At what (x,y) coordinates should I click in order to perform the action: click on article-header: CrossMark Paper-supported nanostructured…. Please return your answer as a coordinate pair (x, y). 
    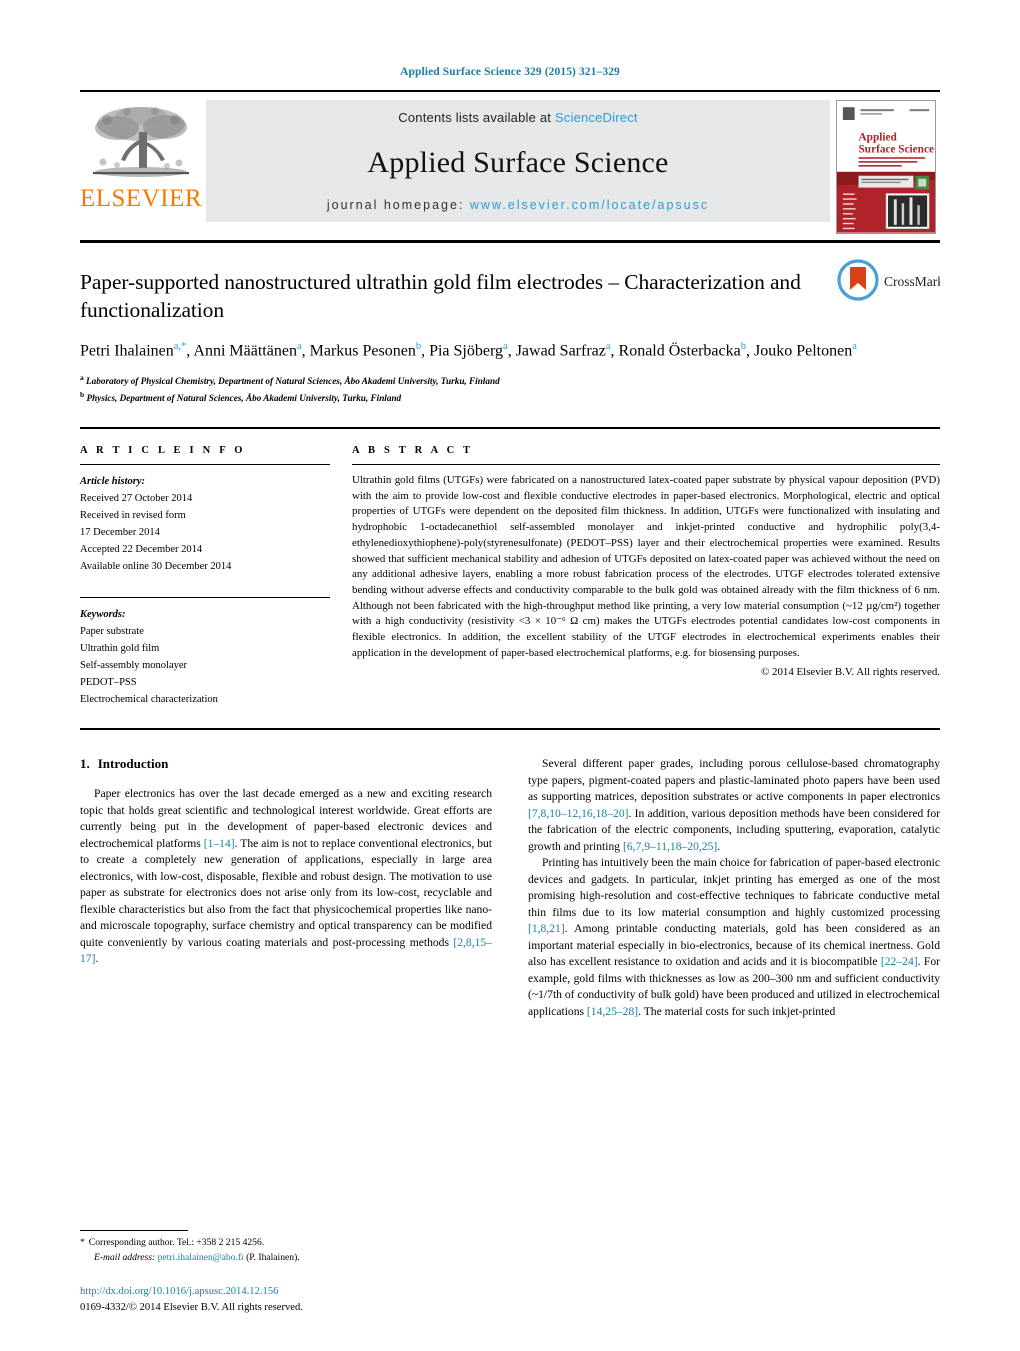
    Looking at the image, I should click on (510, 324).